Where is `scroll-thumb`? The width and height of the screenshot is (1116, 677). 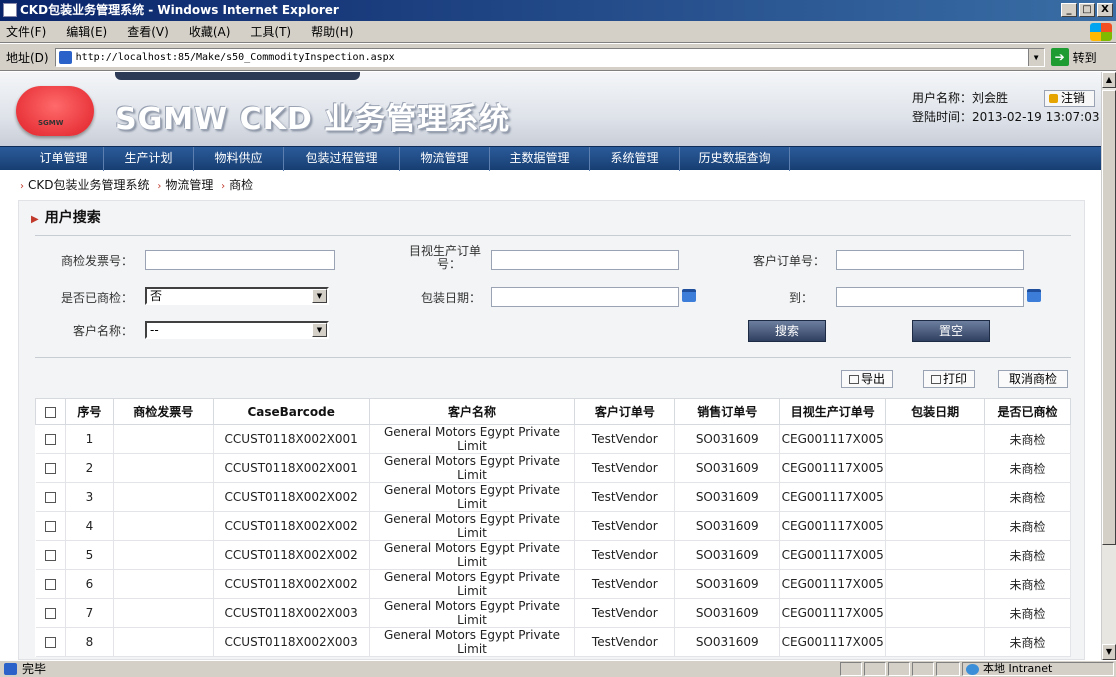
scroll-thumb is located at coordinates (1109, 317).